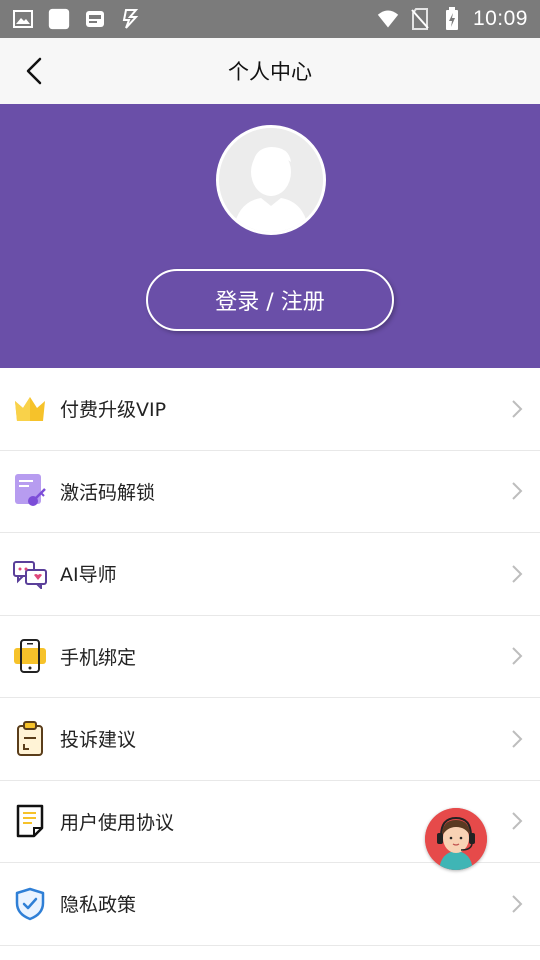 The image size is (540, 960). I want to click on crown-icon, so click(30, 409).